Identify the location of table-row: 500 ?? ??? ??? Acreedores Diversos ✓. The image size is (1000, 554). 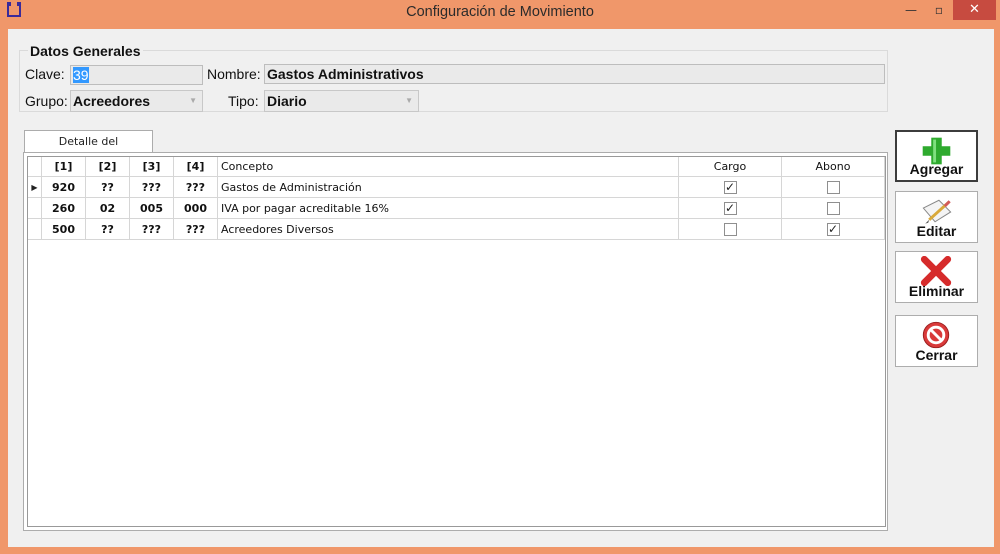
(456, 229).